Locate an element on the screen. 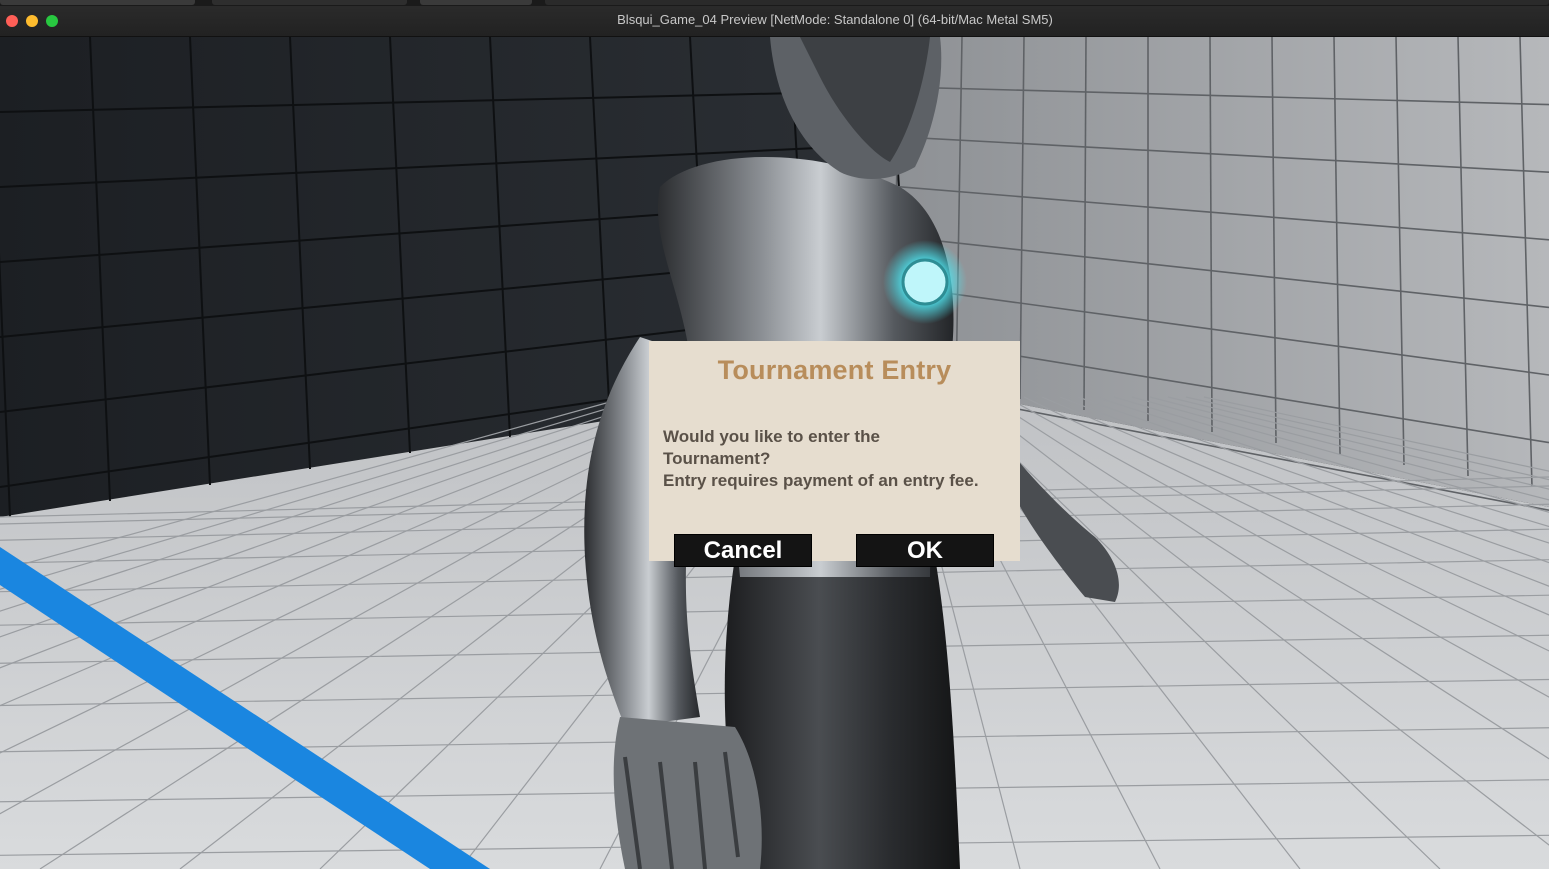 This screenshot has height=869, width=1549. dialog-message-line: Tournament? is located at coordinates (717, 458).